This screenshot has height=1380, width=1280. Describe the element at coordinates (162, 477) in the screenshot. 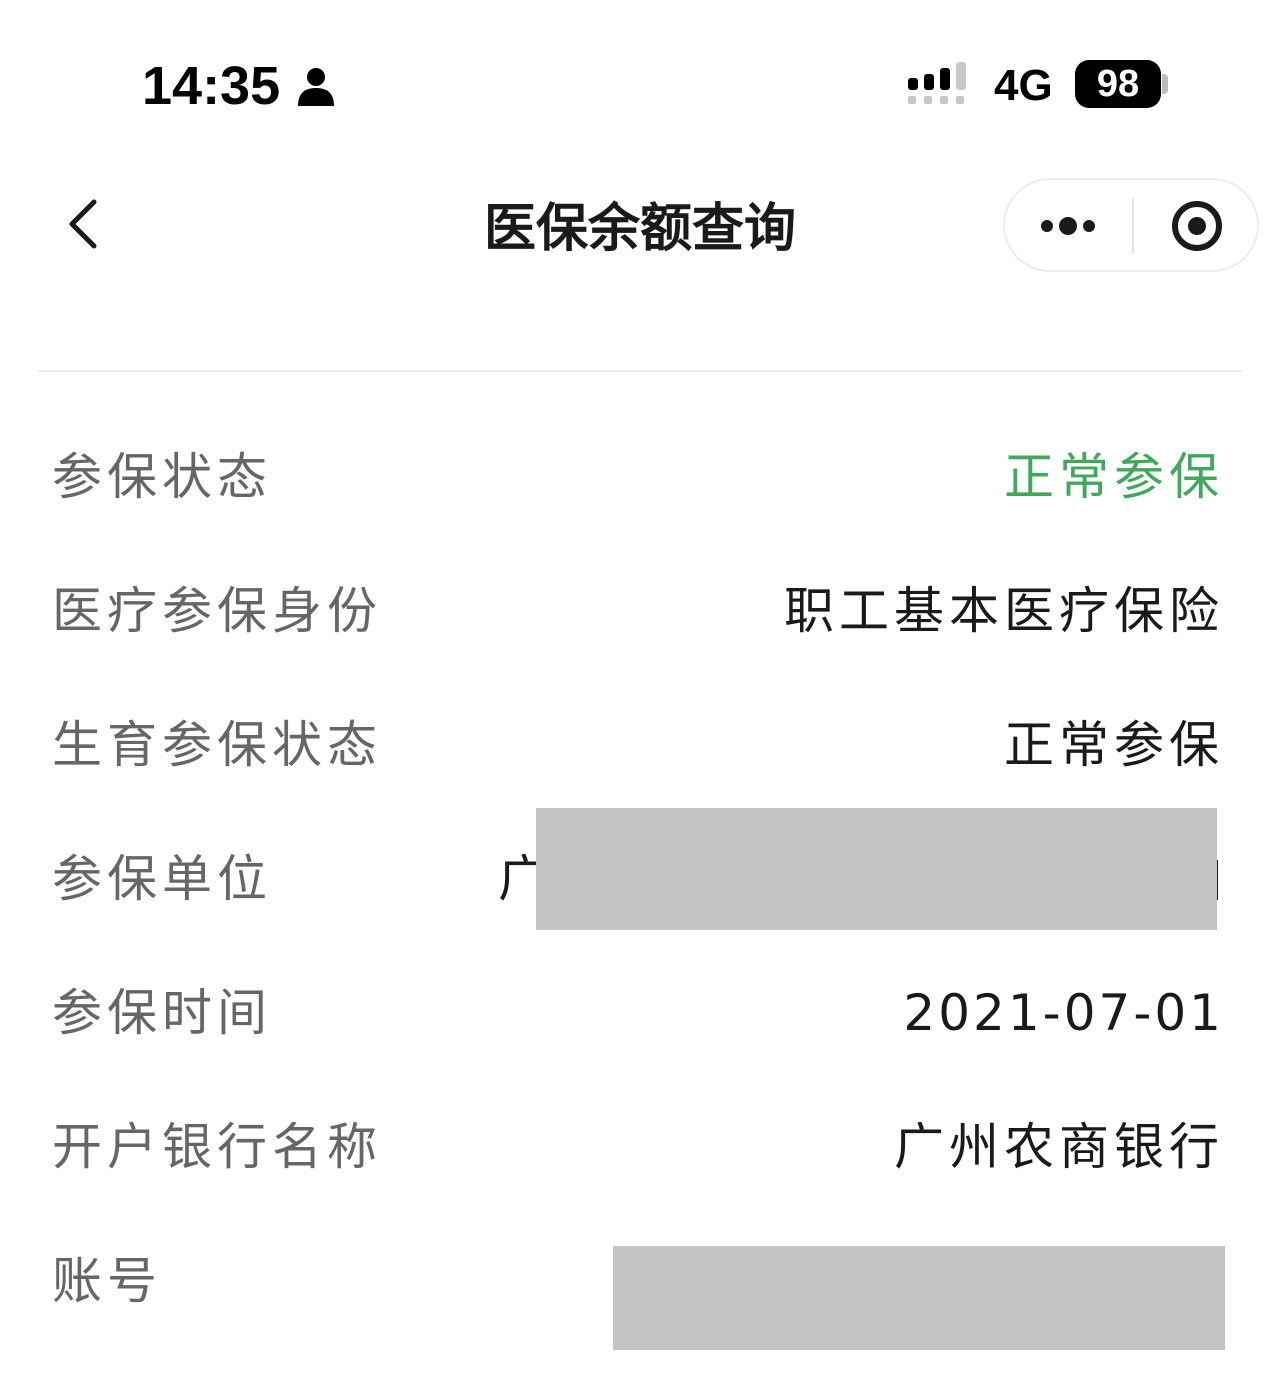

I see `row-label: 参保状态` at that location.